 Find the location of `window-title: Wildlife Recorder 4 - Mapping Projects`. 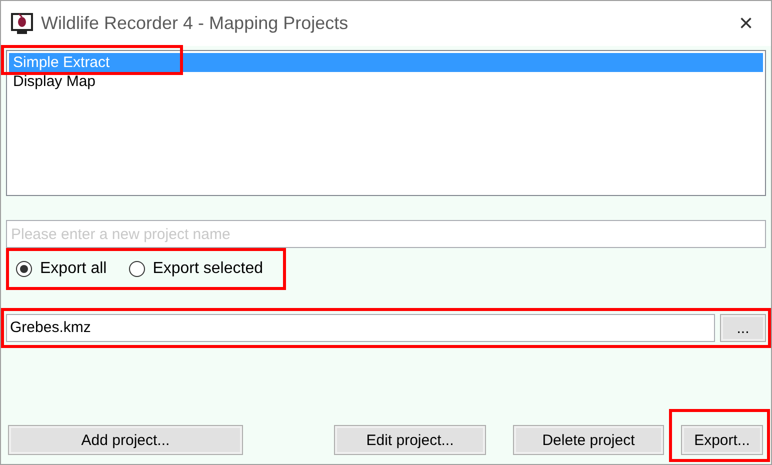

window-title: Wildlife Recorder 4 - Mapping Projects is located at coordinates (195, 23).